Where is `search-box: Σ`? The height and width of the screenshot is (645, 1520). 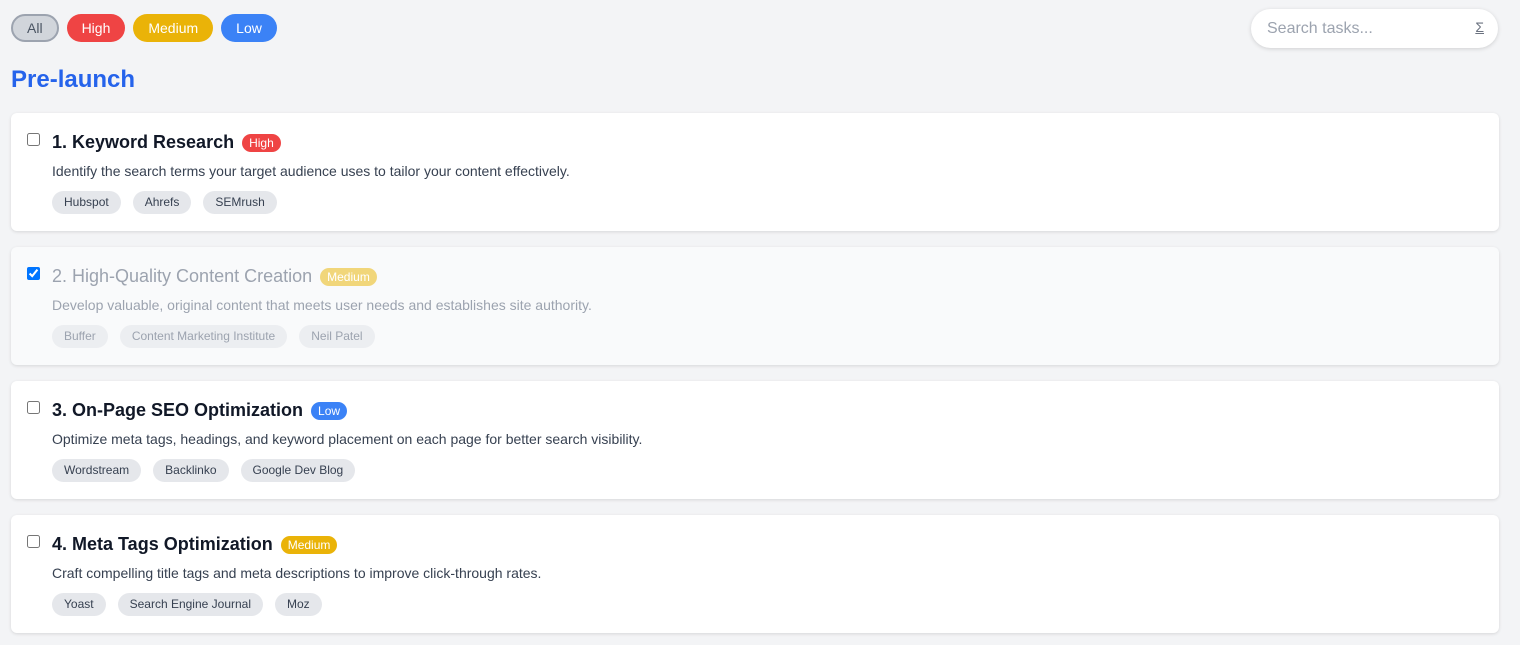
search-box: Σ is located at coordinates (1374, 28).